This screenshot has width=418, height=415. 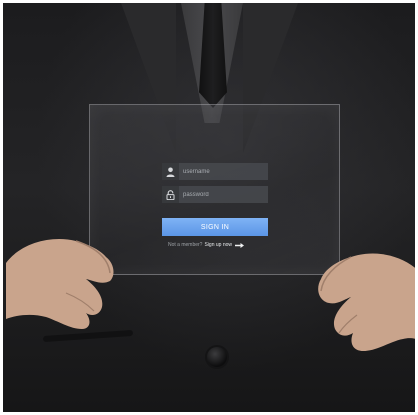 What do you see at coordinates (223, 171) in the screenshot?
I see `username-input` at bounding box center [223, 171].